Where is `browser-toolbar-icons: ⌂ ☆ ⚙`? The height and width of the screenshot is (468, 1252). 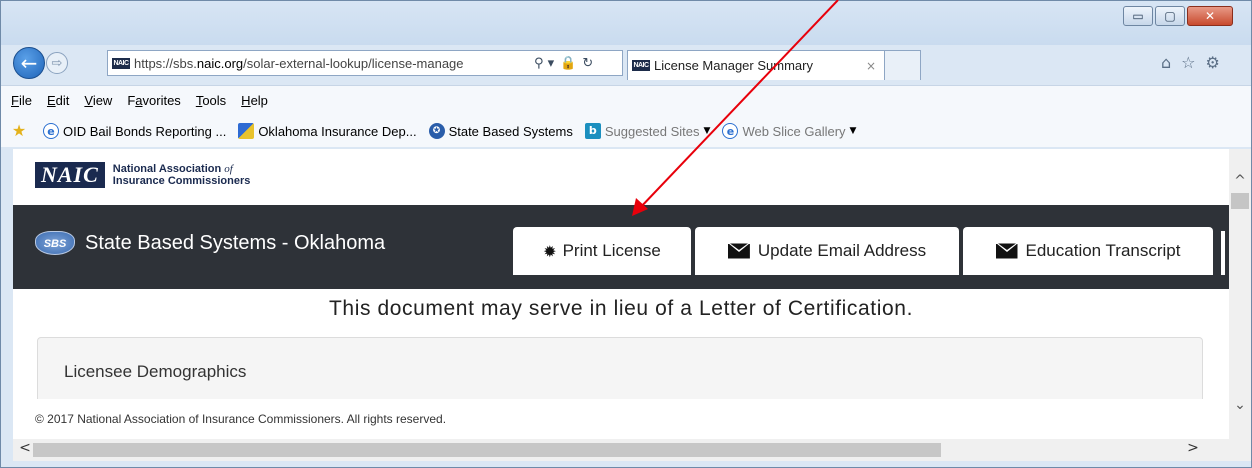
browser-toolbar-icons: ⌂ ☆ ⚙ is located at coordinates (1190, 62).